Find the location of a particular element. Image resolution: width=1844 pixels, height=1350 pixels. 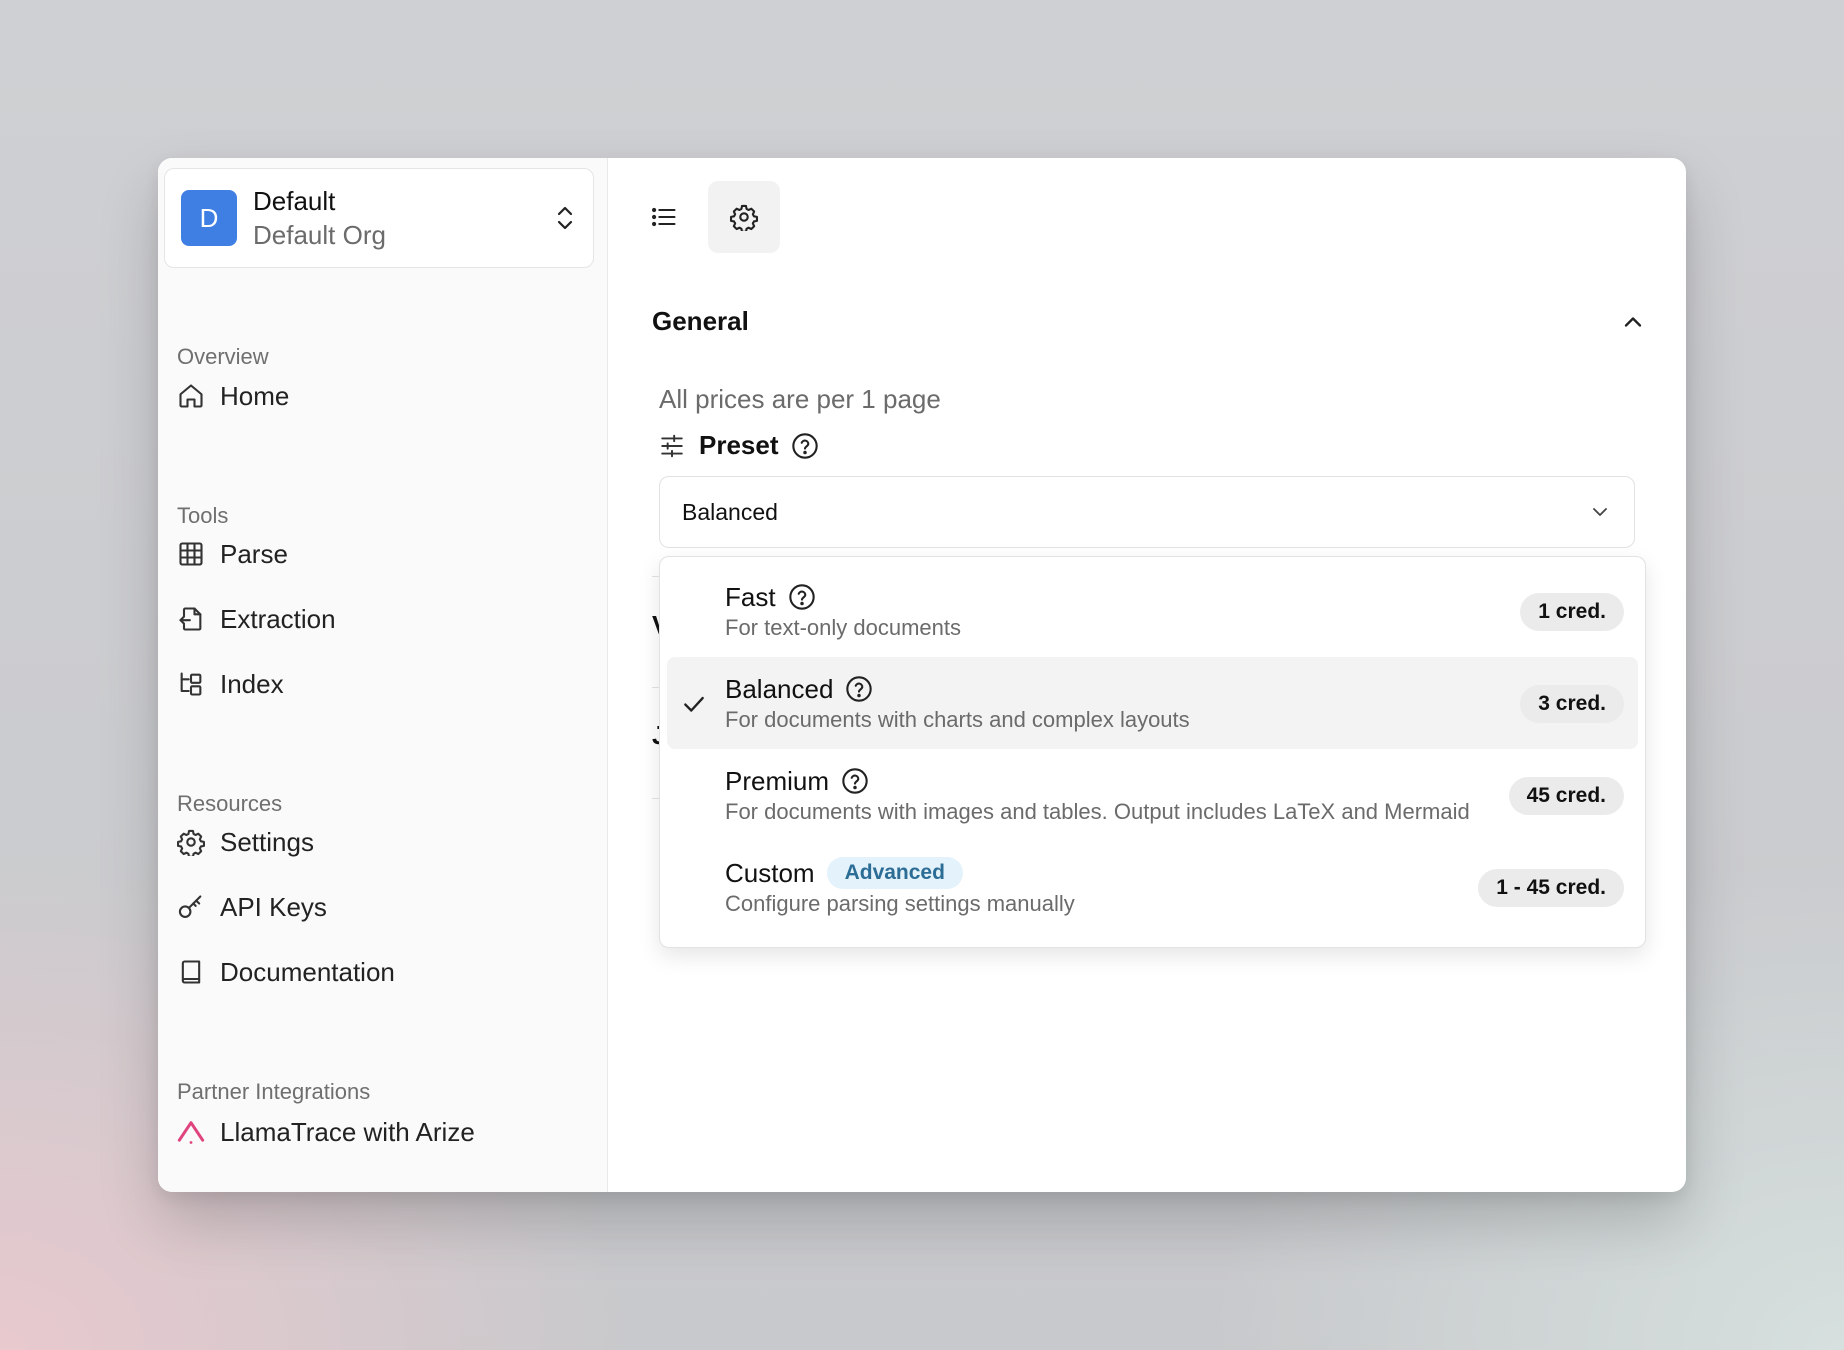

nav-item-parse: Parse is located at coordinates (232, 554).